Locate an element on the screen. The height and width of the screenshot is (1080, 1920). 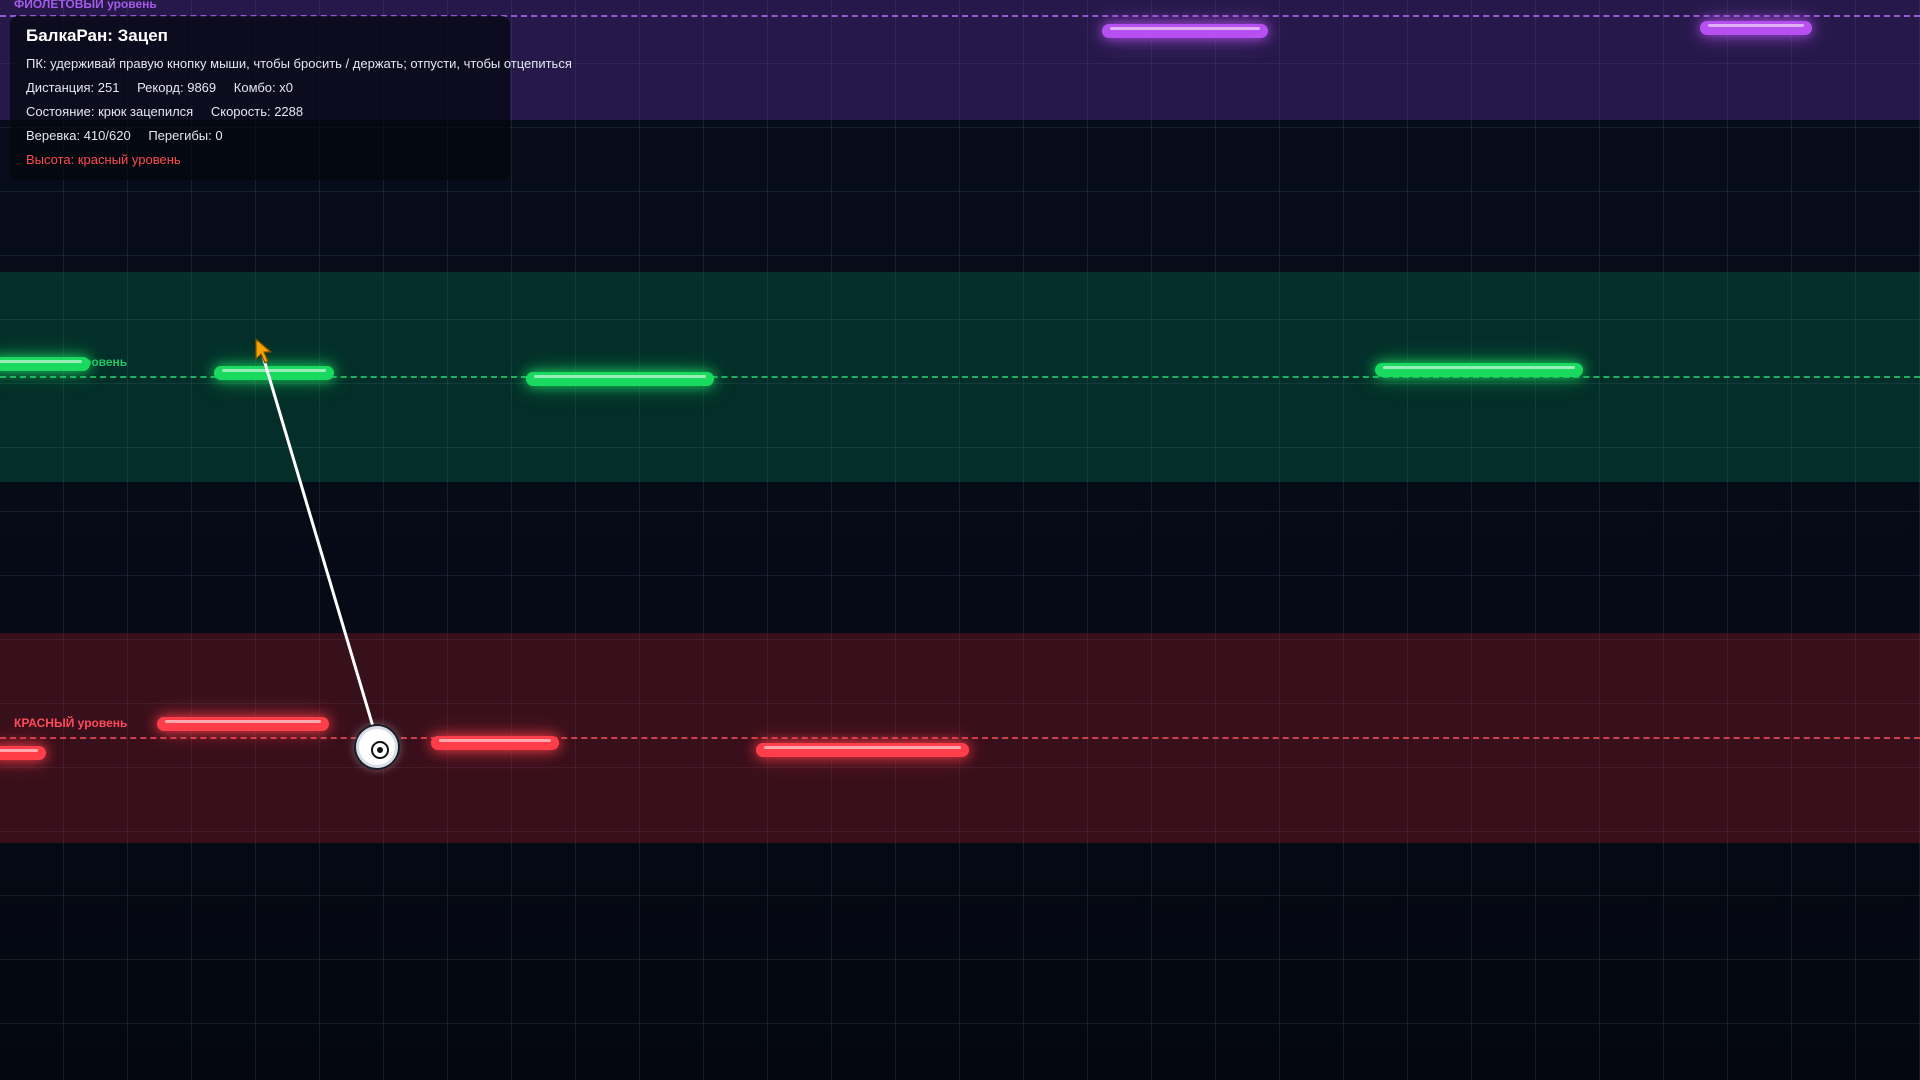
player-eye-icon is located at coordinates (380, 750).